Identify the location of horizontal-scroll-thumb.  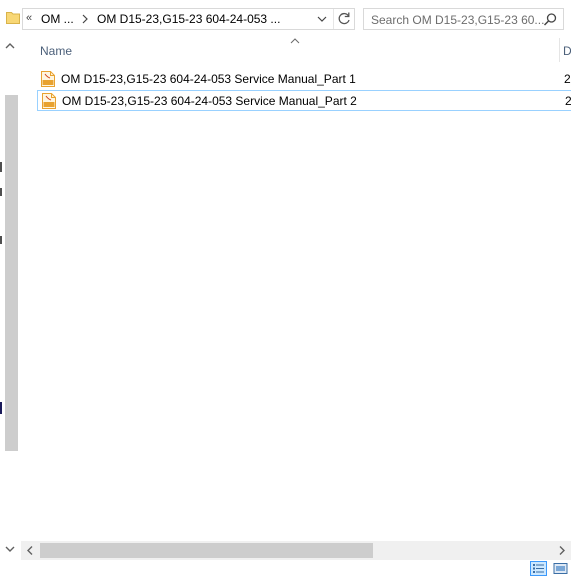
(206, 550).